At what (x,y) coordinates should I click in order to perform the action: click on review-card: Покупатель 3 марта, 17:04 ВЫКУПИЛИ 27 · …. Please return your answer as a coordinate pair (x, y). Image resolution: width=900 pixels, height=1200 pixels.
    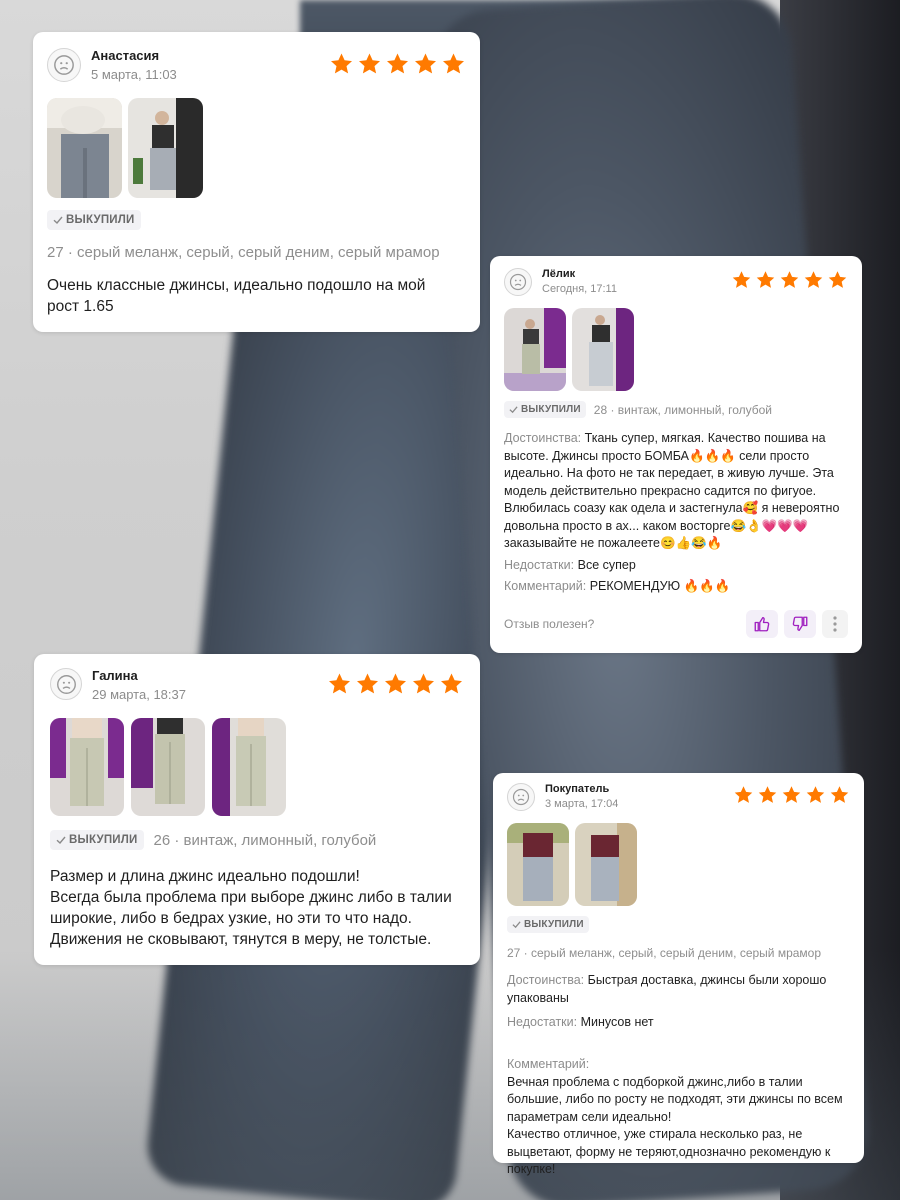
    Looking at the image, I should click on (678, 974).